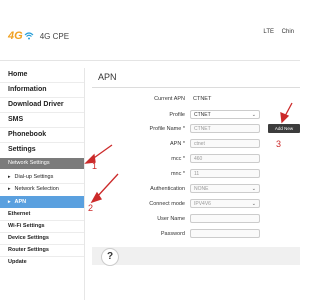 The image size is (320, 300). I want to click on annotation-number-2: 2, so click(91, 208).